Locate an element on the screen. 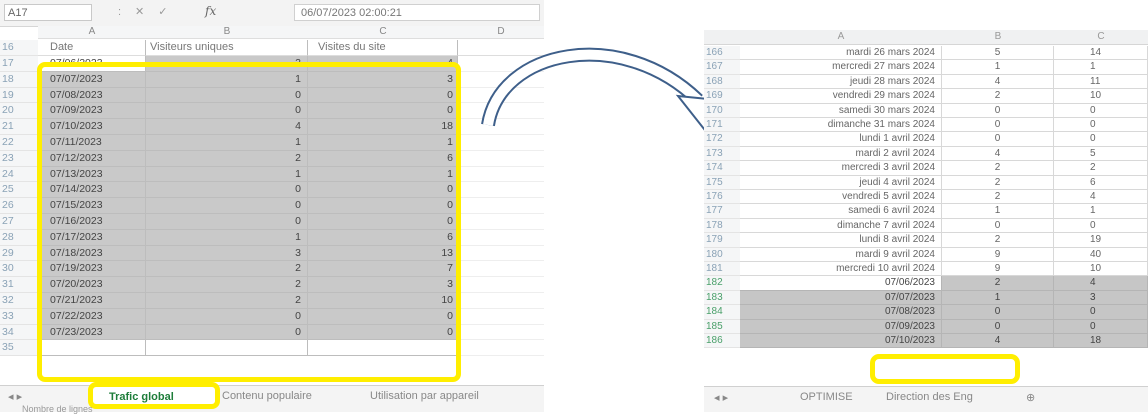  tab-contenu-populaire: Contenu populaire is located at coordinates (267, 396).